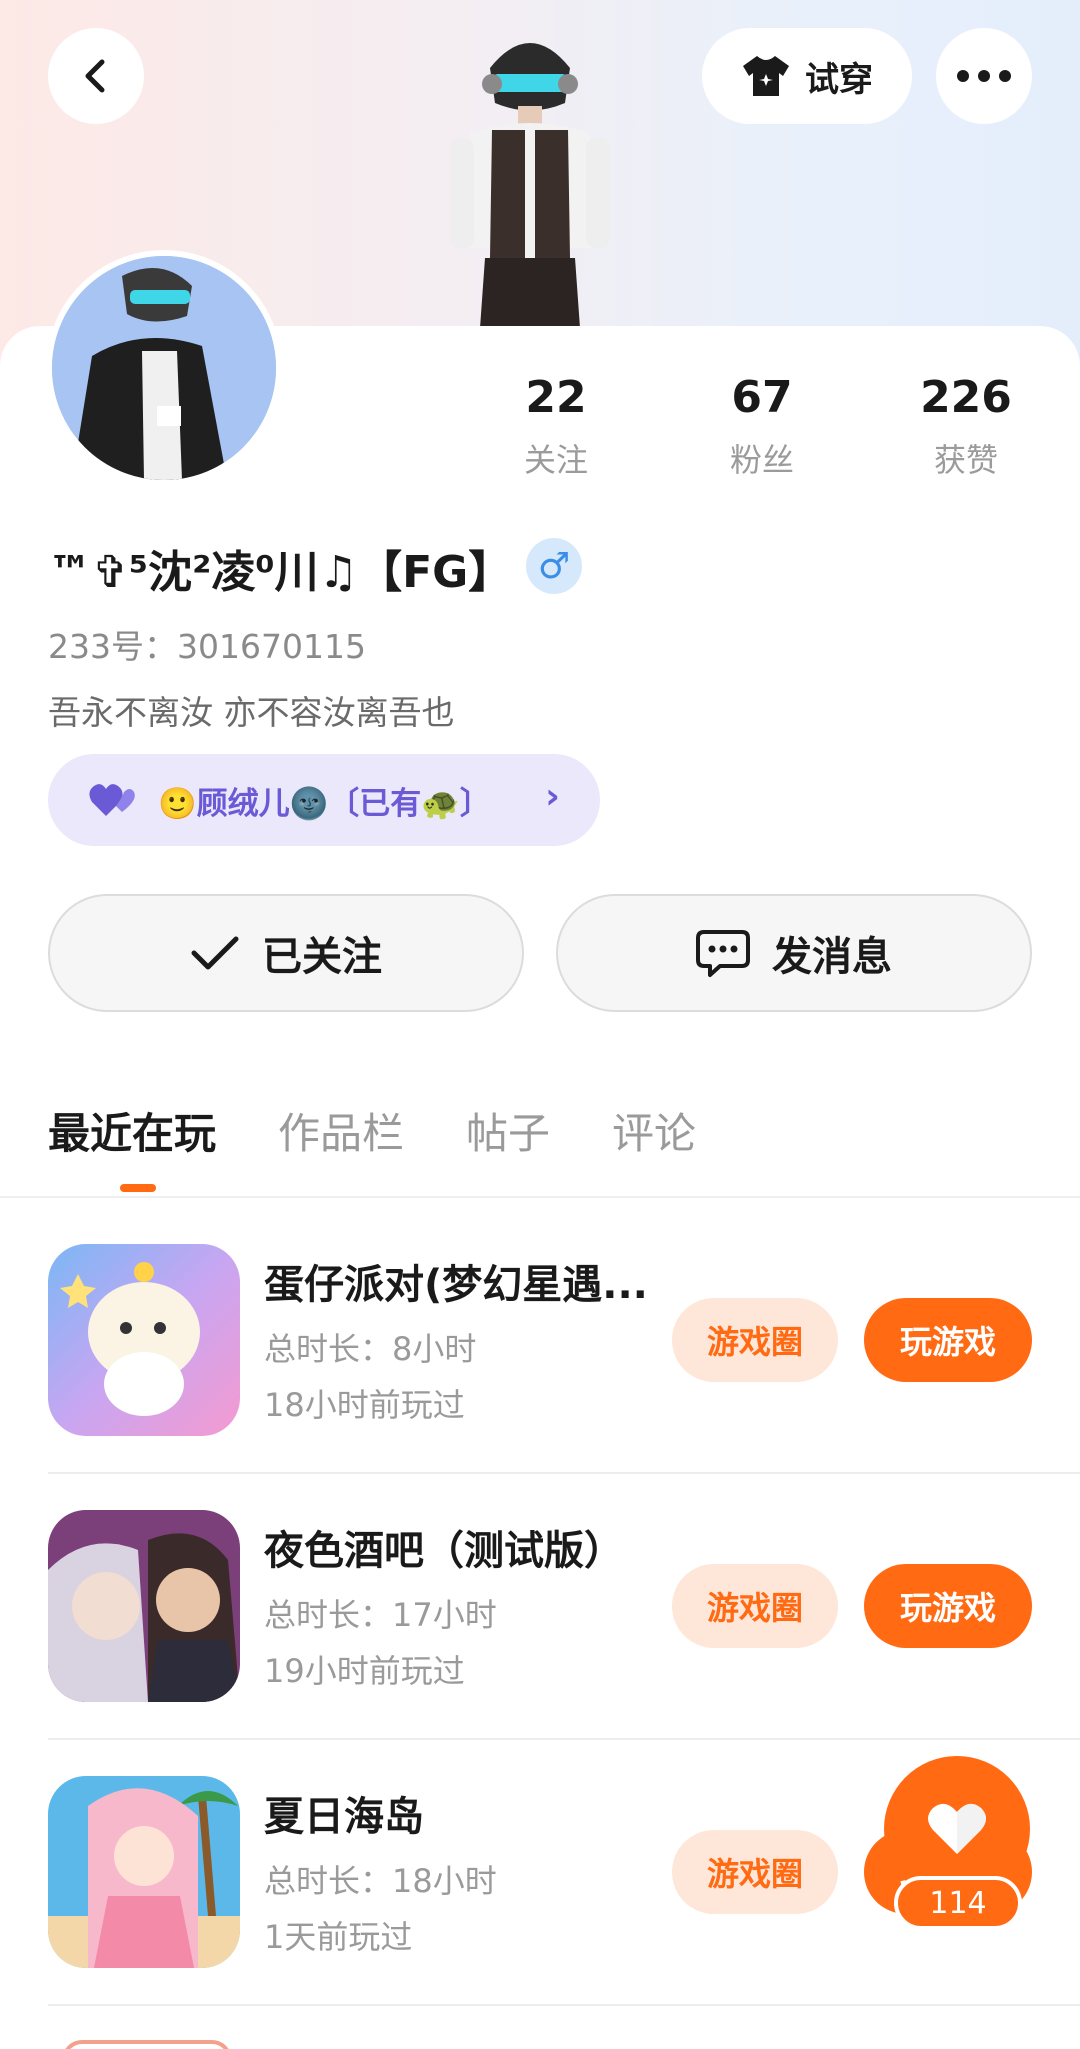  I want to click on tshirt-icon, so click(766, 76).